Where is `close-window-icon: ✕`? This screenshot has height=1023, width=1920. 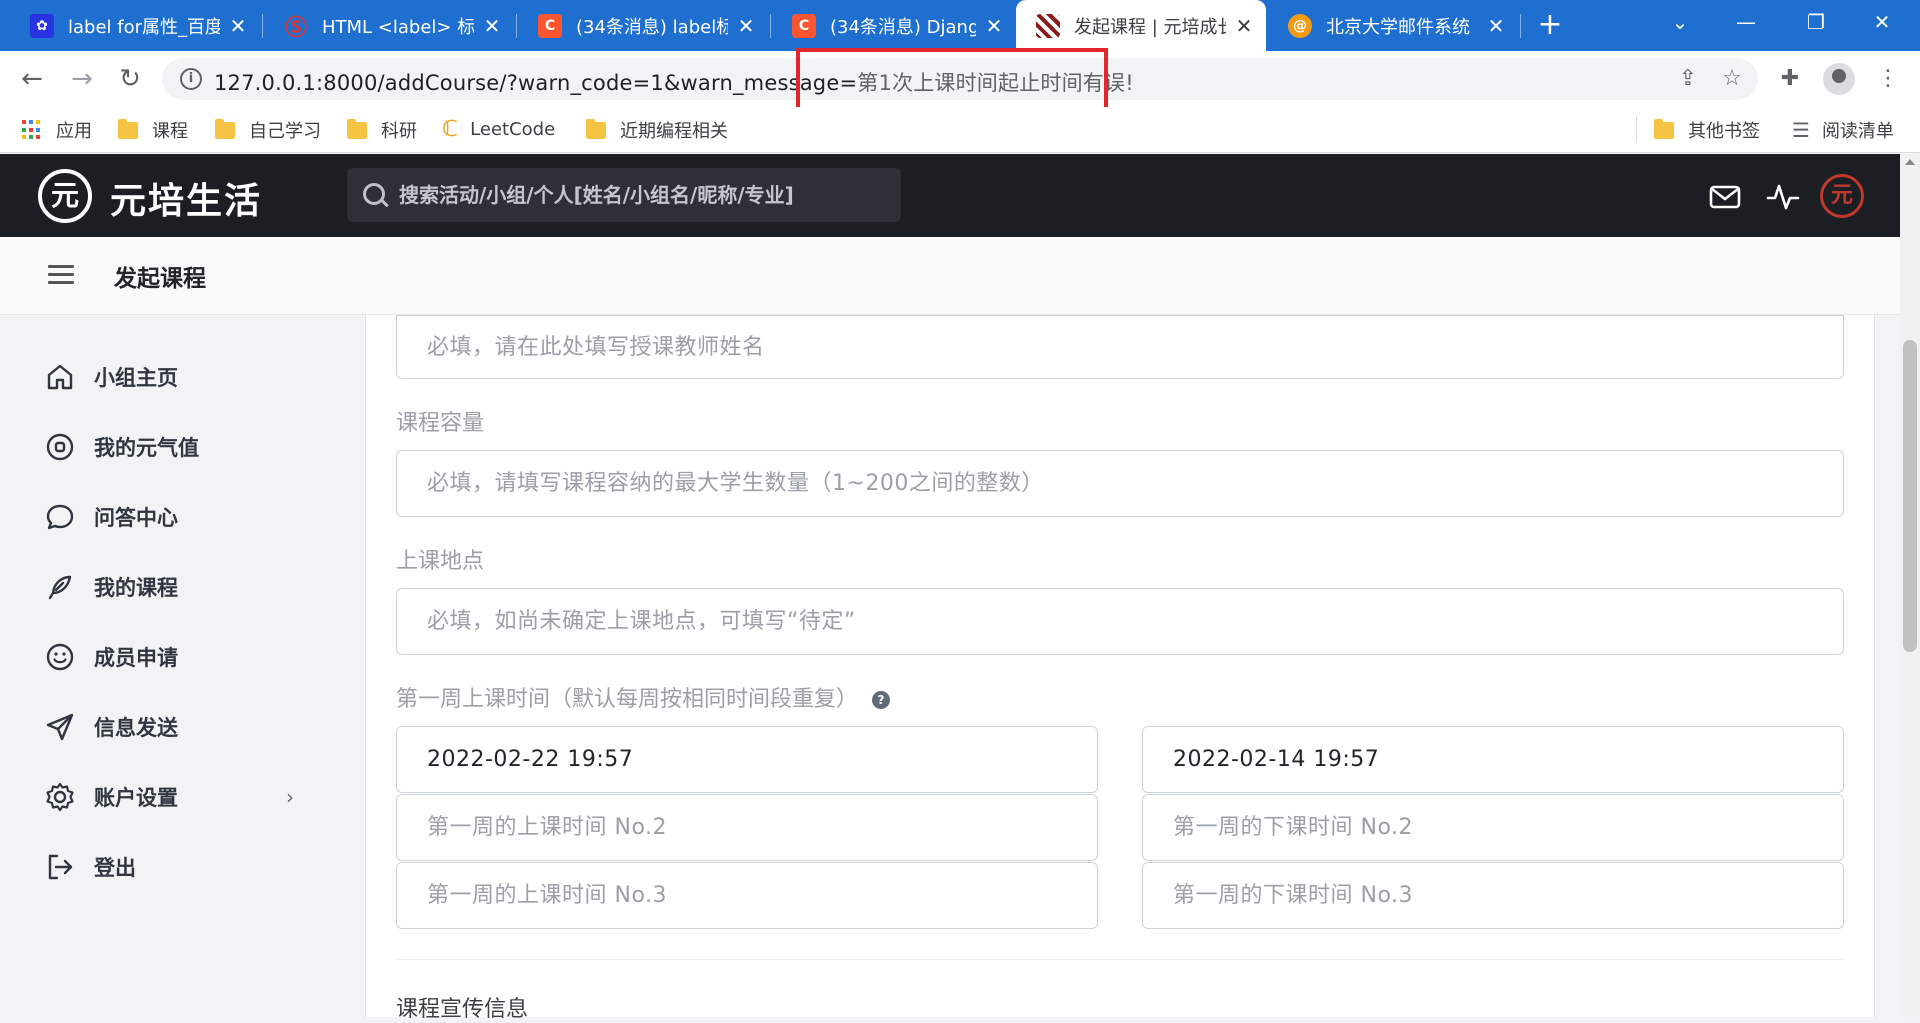 close-window-icon: ✕ is located at coordinates (1882, 22).